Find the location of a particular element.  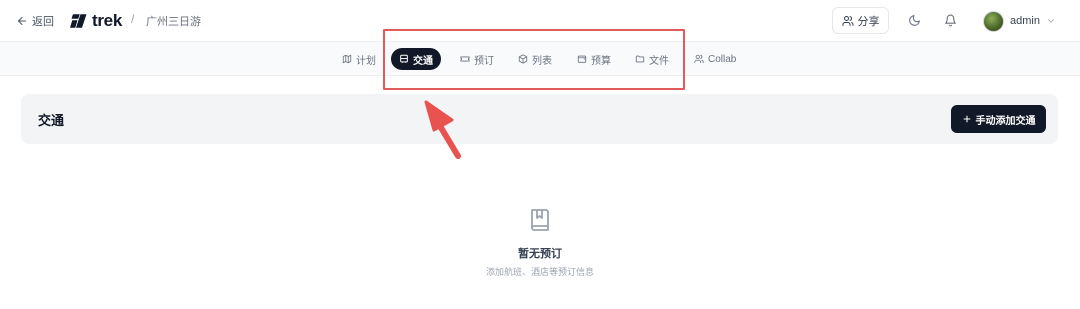

notifications-button is located at coordinates (950, 20).